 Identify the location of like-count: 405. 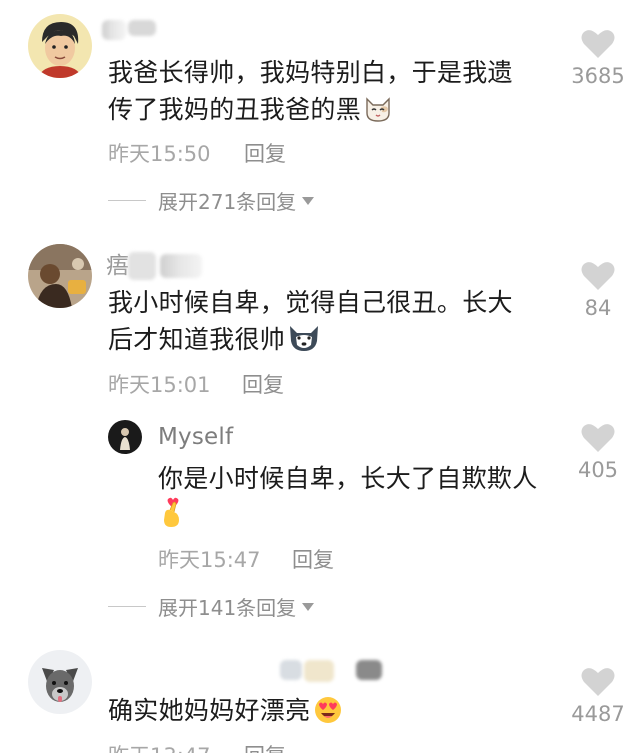
(598, 470).